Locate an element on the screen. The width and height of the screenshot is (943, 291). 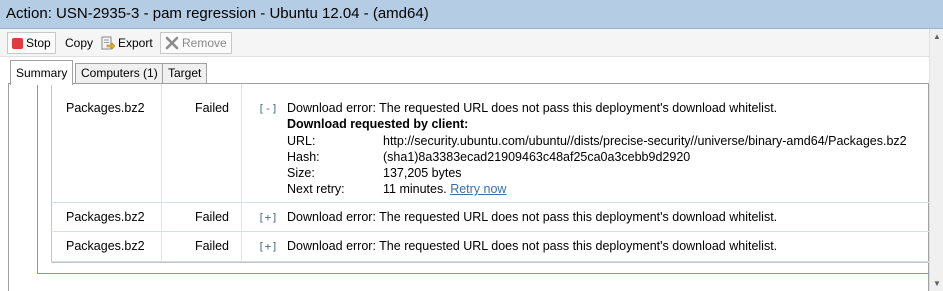
export-button: Export is located at coordinates (127, 43).